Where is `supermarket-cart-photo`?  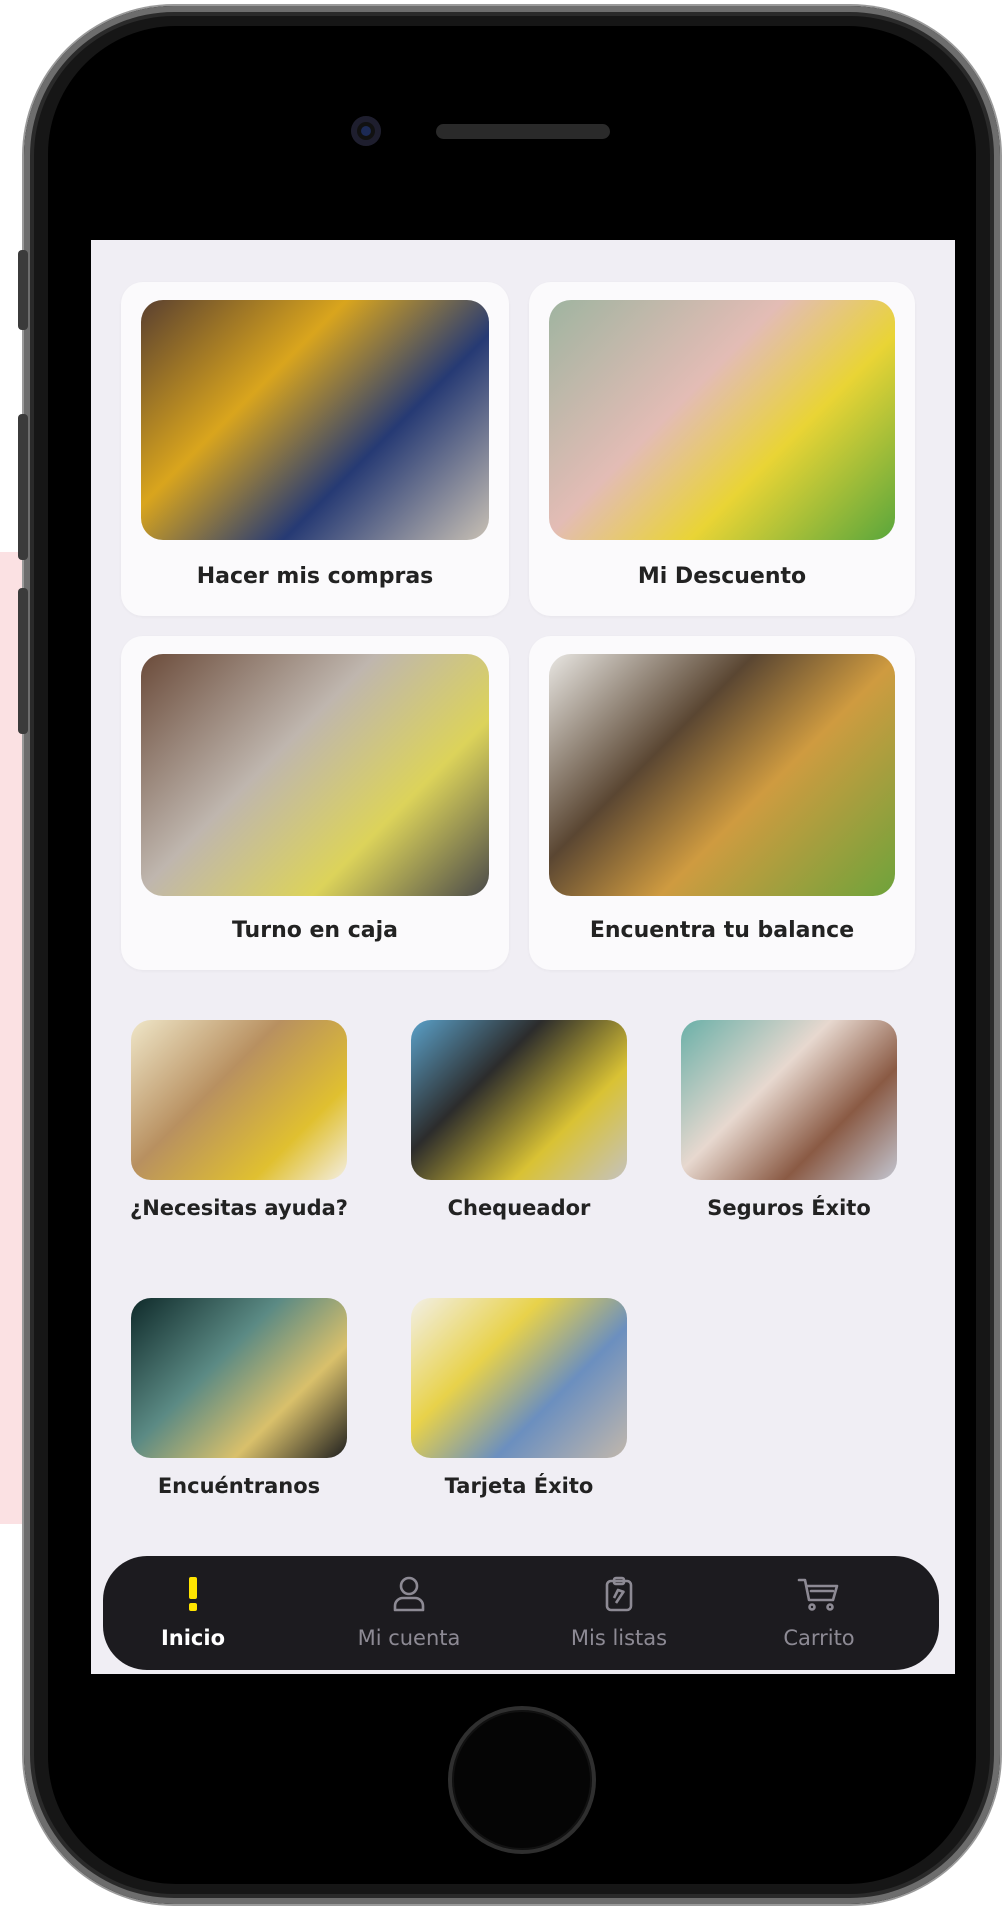
supermarket-cart-photo is located at coordinates (722, 420).